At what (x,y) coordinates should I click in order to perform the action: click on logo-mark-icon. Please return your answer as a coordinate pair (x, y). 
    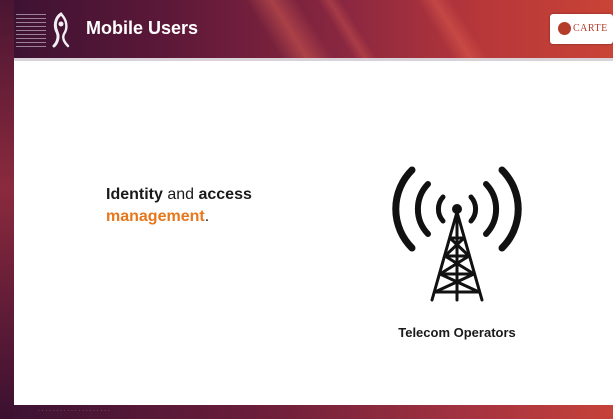
    Looking at the image, I should click on (564, 28).